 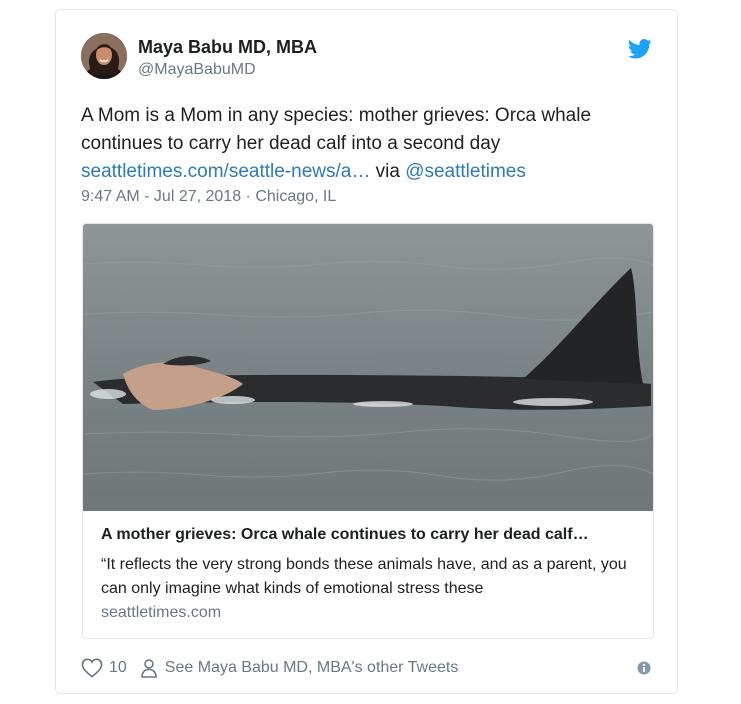 I want to click on heart-icon, so click(x=92, y=668).